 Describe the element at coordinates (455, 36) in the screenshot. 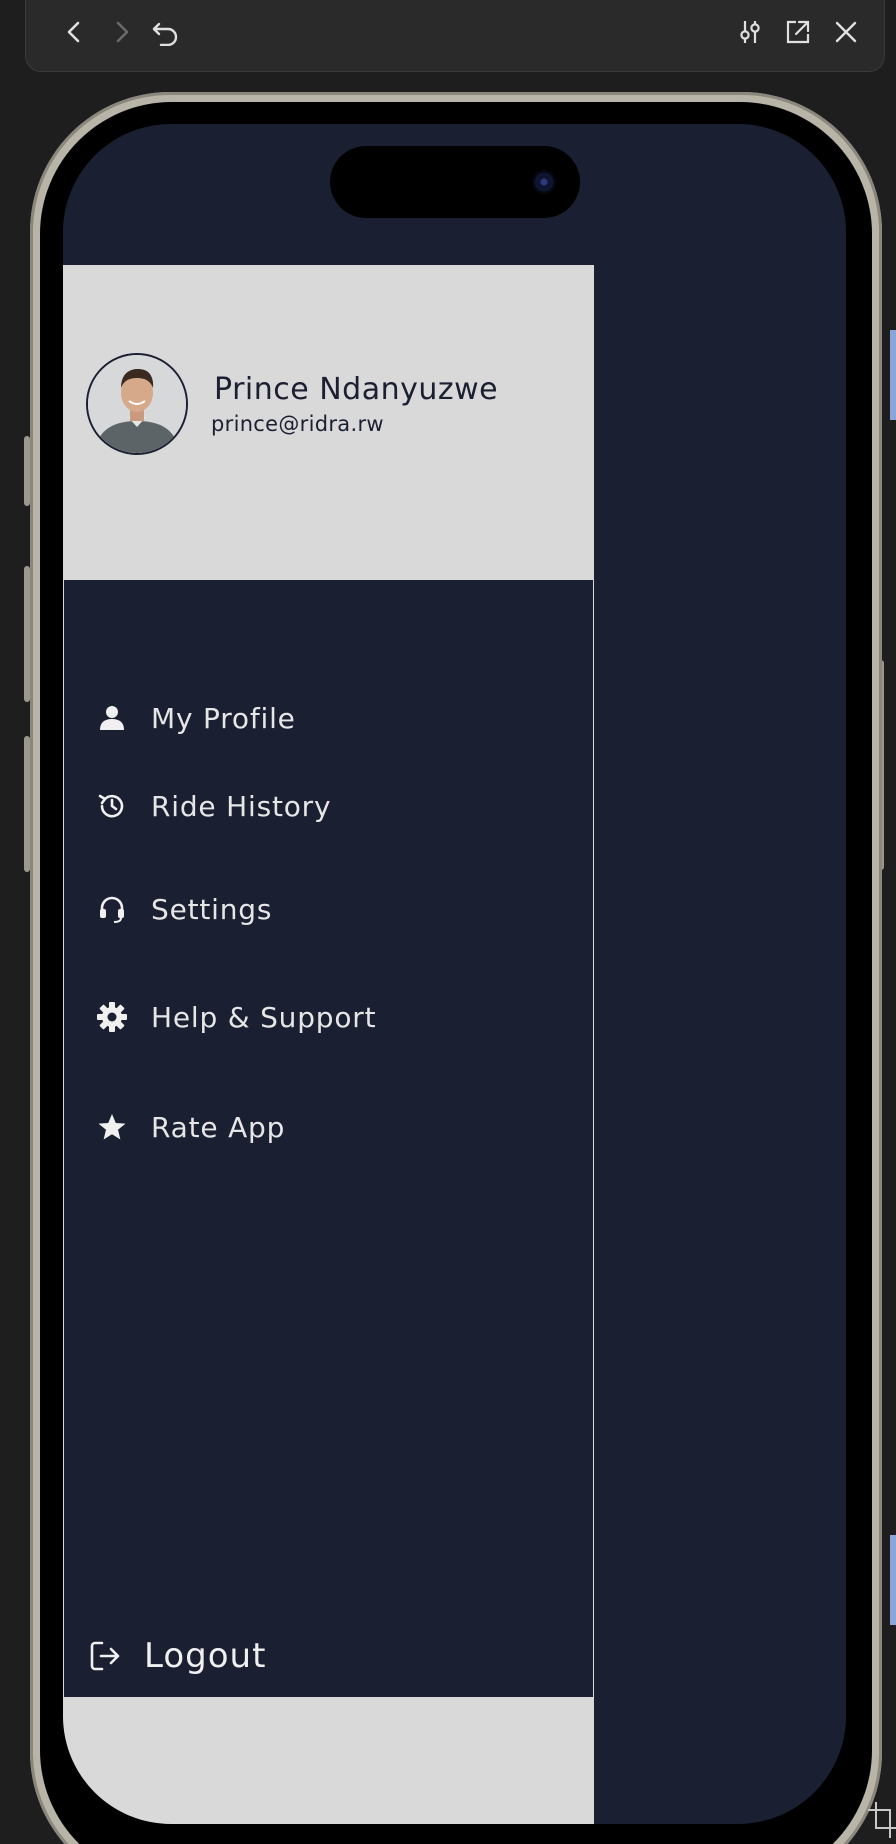

I see `preview-toolbar` at that location.